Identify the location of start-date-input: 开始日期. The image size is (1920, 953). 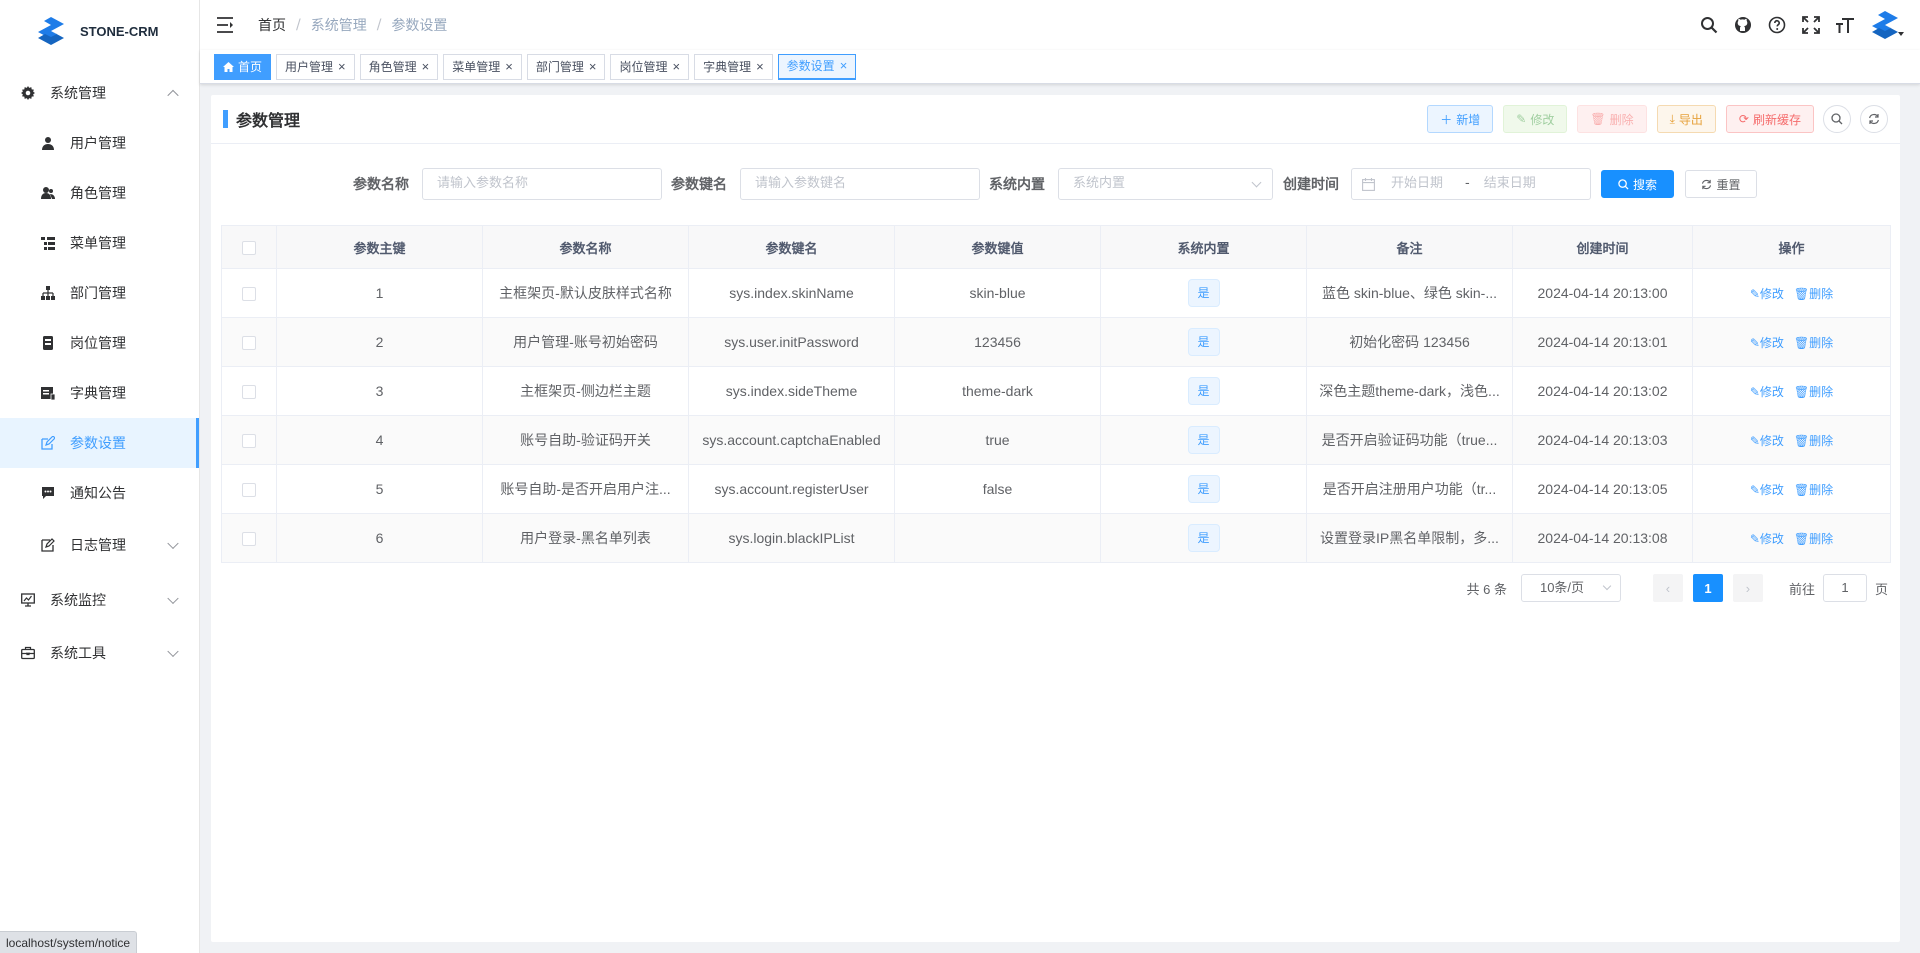
(1421, 184).